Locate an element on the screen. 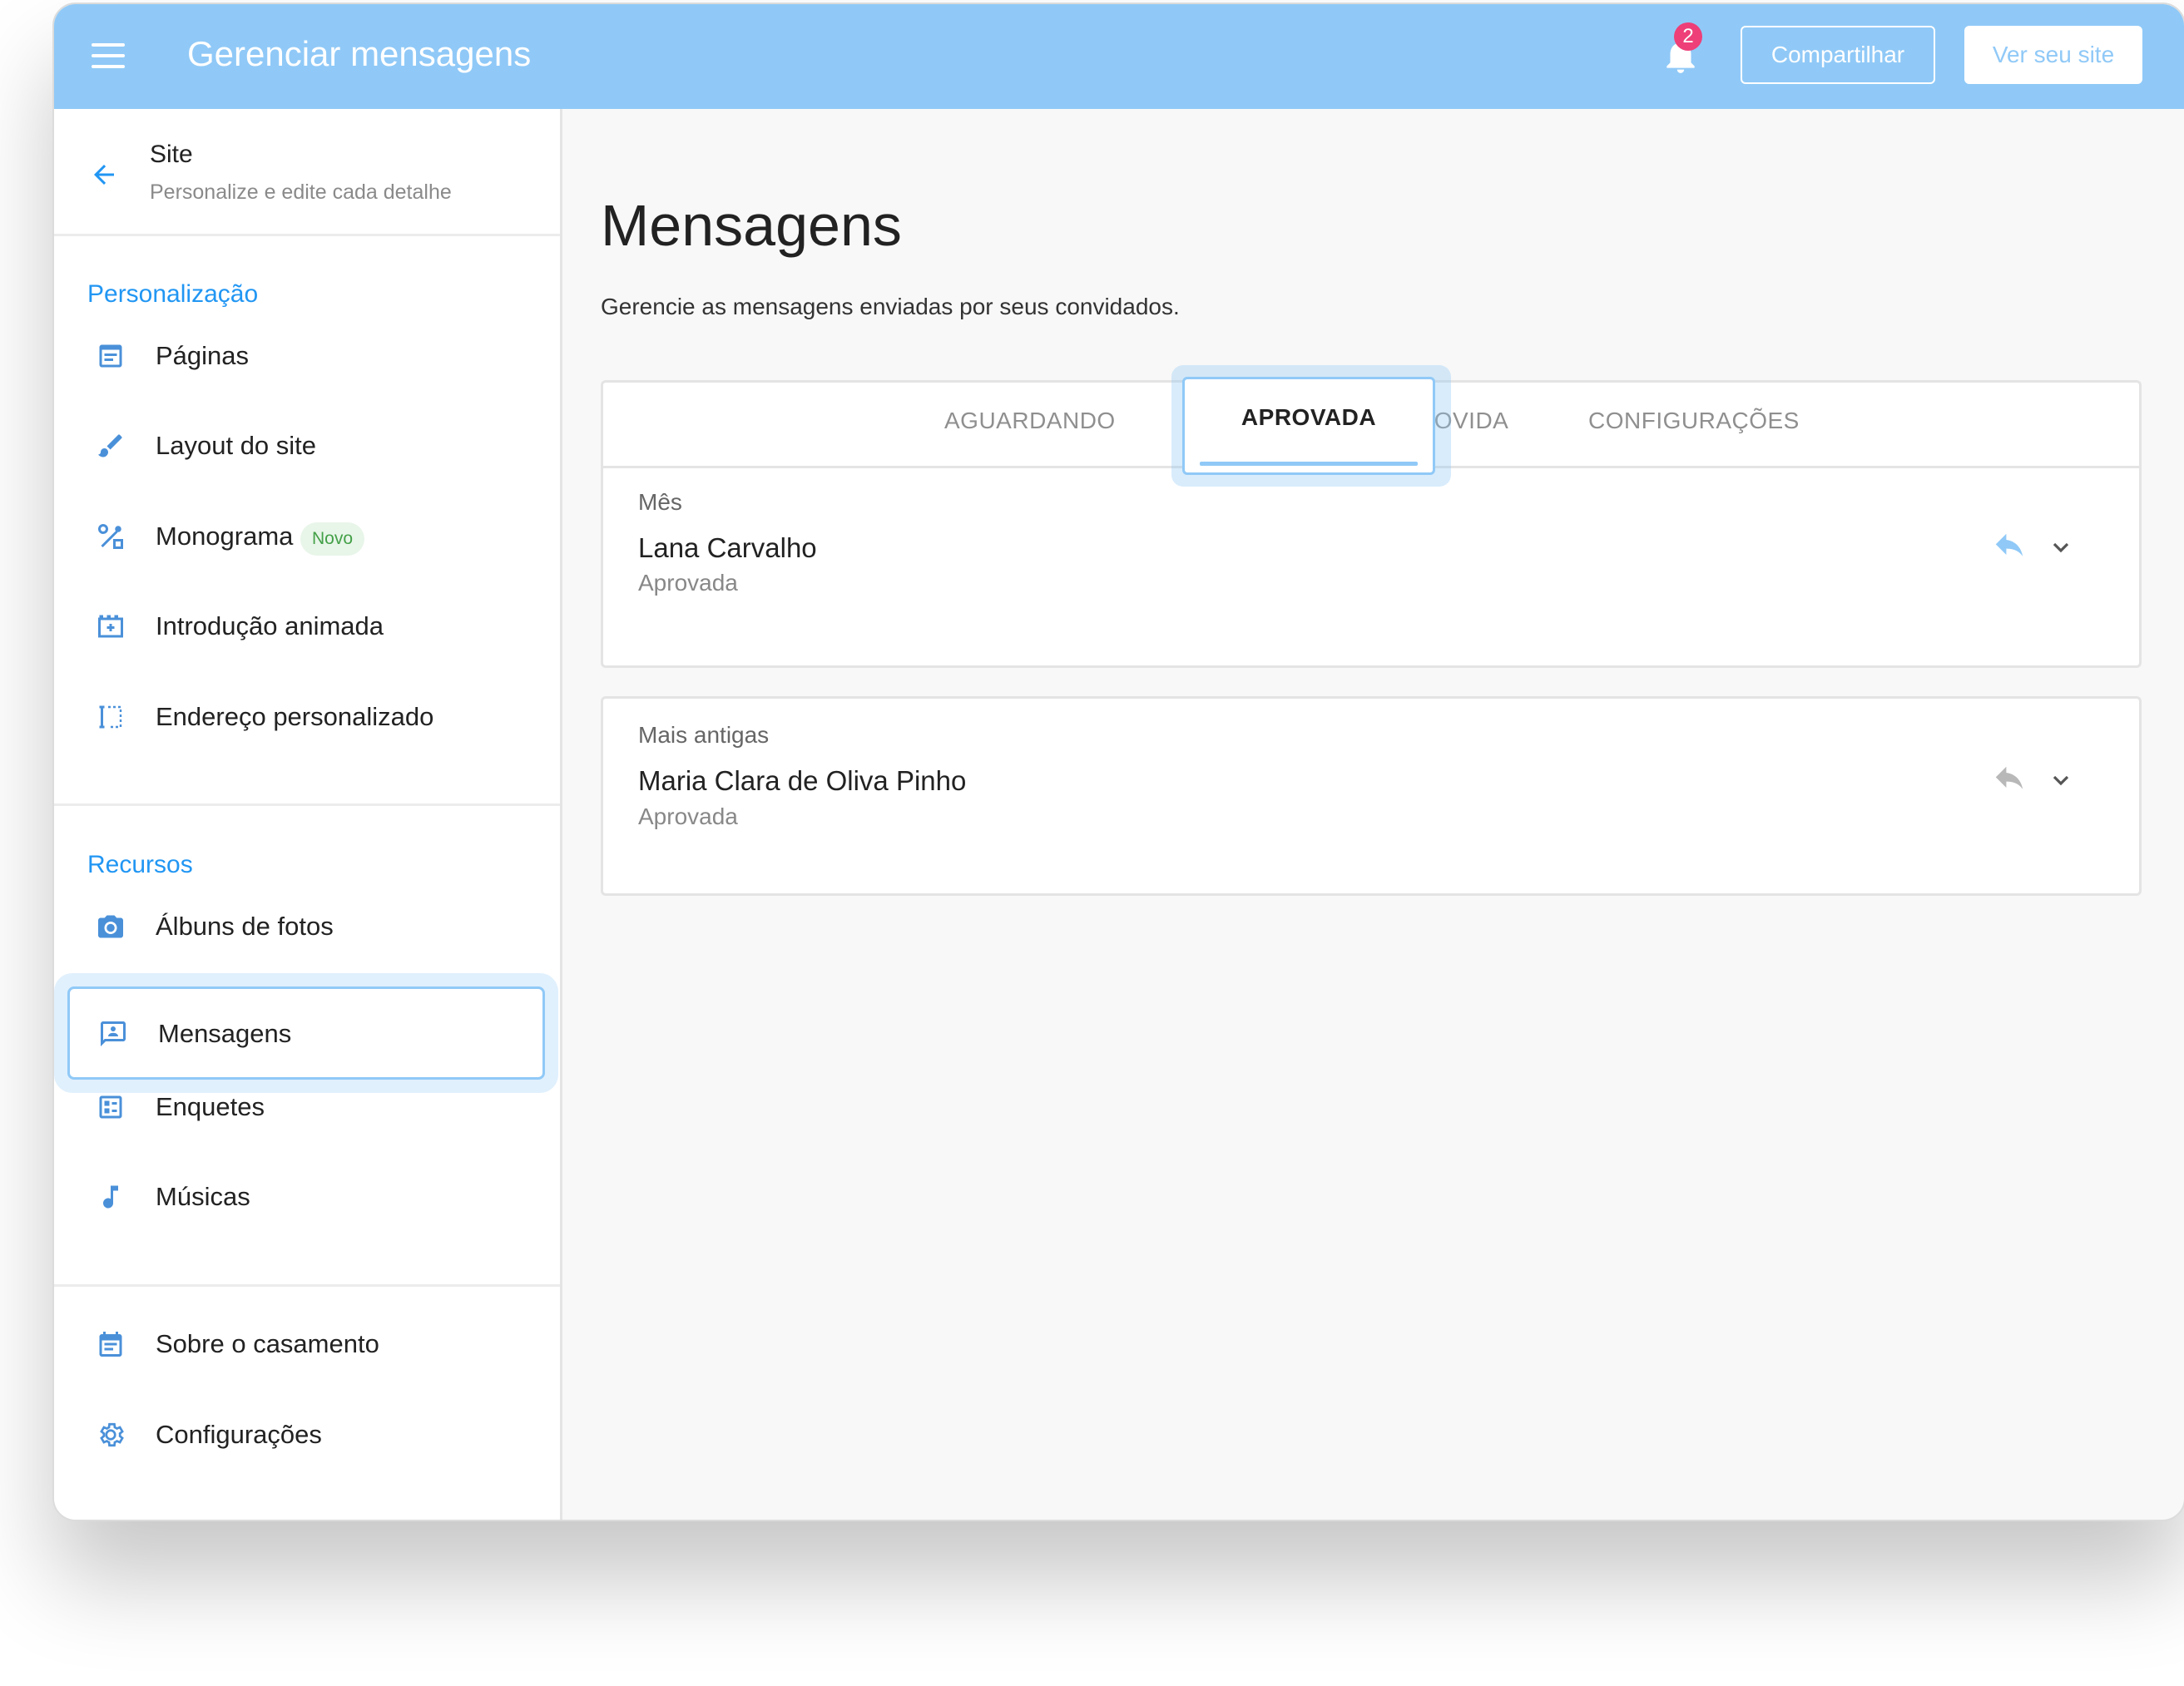 The image size is (2184, 1686). tab-configuracoes: CONFIGURAÇÕES is located at coordinates (1694, 421).